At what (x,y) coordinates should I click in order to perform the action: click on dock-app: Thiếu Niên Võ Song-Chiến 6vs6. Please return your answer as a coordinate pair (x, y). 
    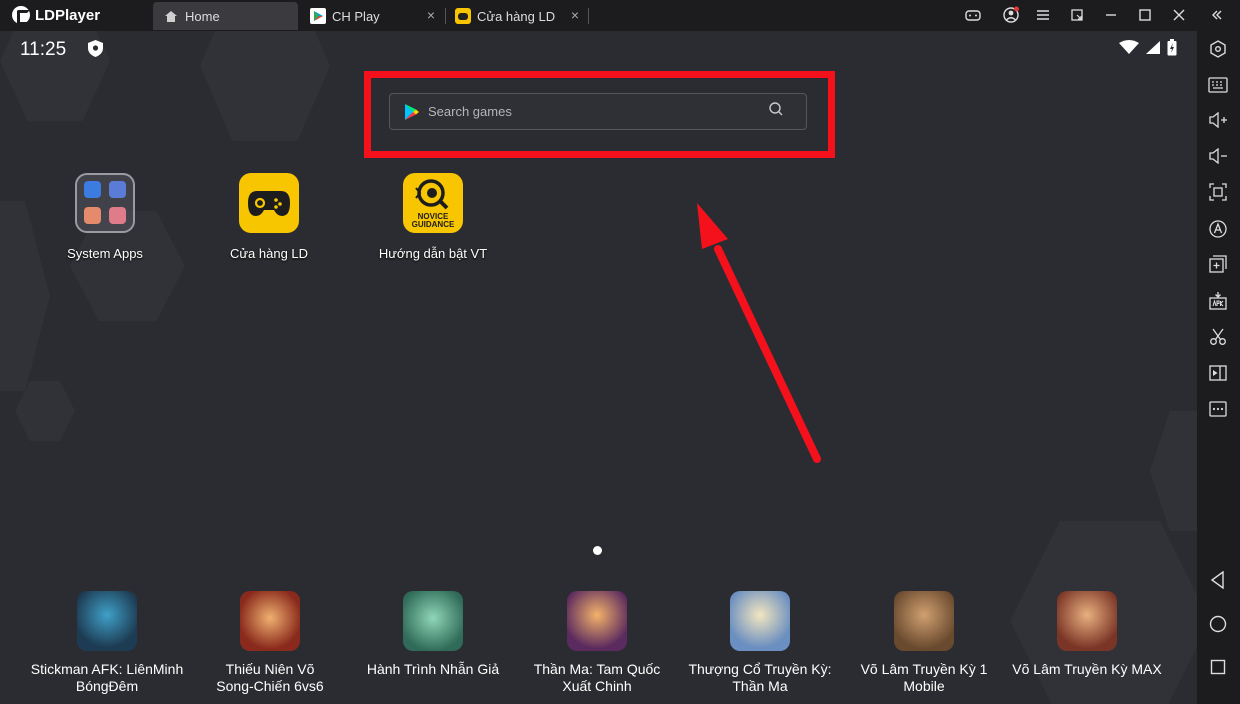
    Looking at the image, I should click on (270, 643).